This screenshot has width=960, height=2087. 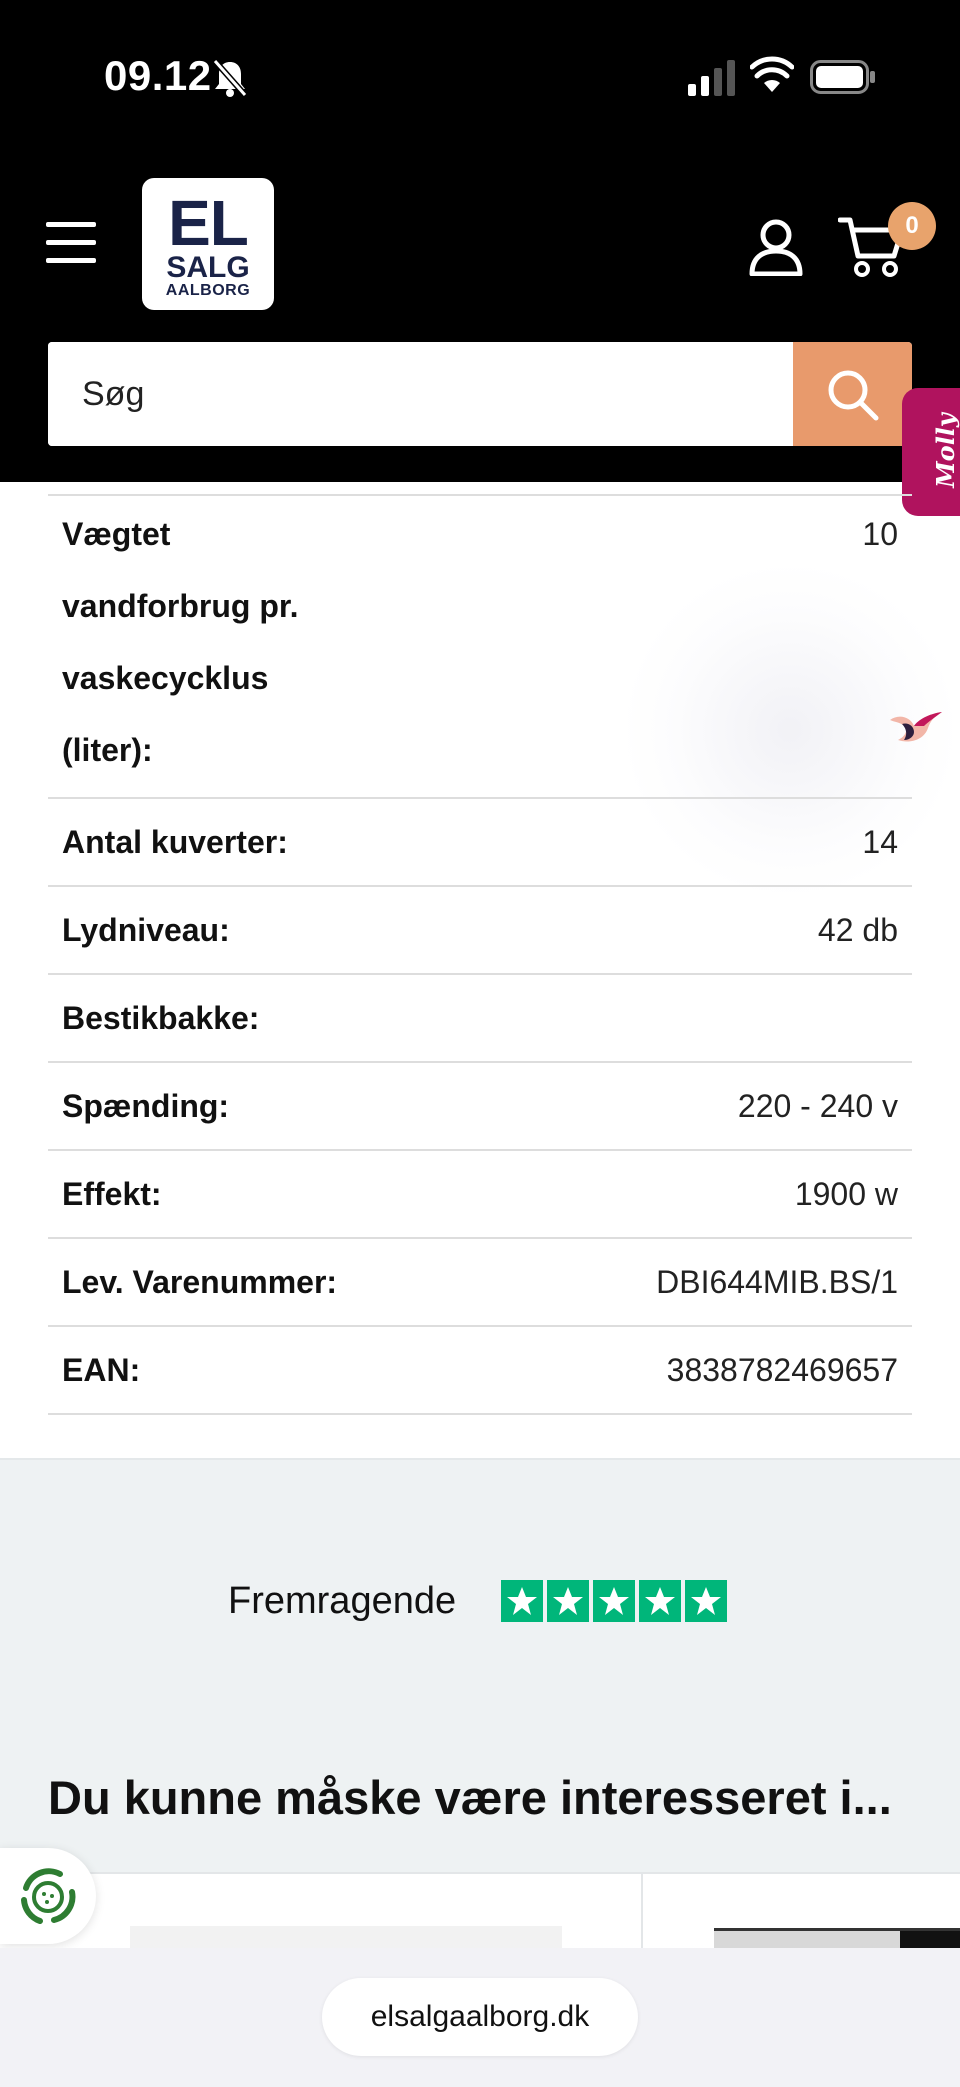 What do you see at coordinates (711, 78) in the screenshot?
I see `cellular-signal-icon` at bounding box center [711, 78].